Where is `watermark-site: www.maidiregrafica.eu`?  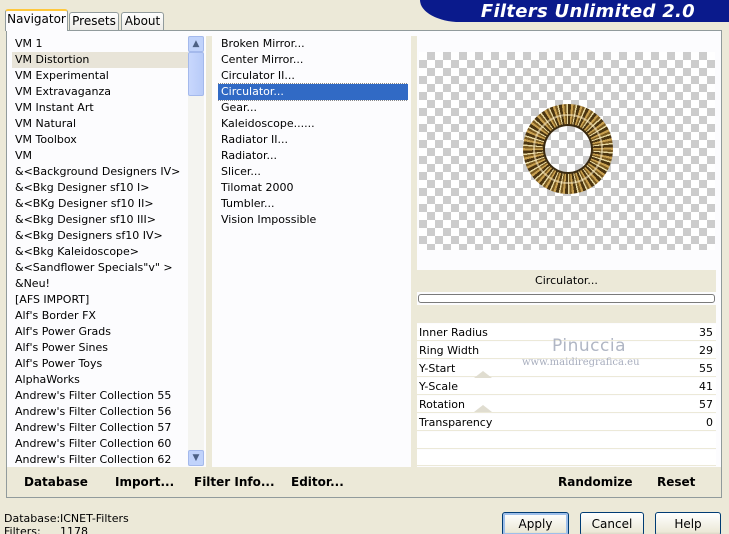 watermark-site: www.maidiregrafica.eu is located at coordinates (581, 362).